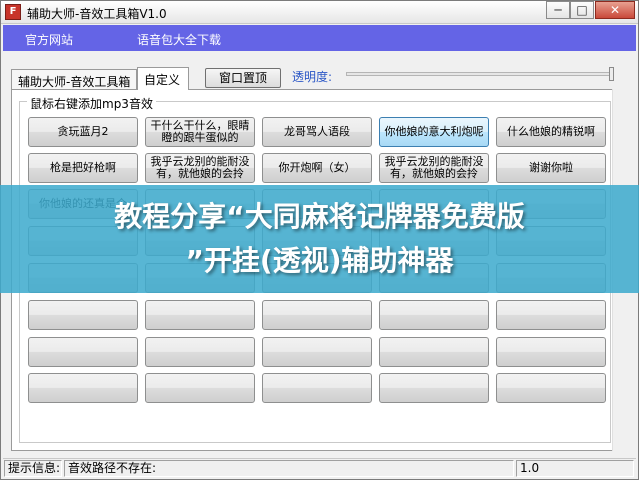 This screenshot has width=639, height=480. I want to click on sound-button: 干什么干什么，眼睛瞪的跟牛蛋似的, so click(200, 132).